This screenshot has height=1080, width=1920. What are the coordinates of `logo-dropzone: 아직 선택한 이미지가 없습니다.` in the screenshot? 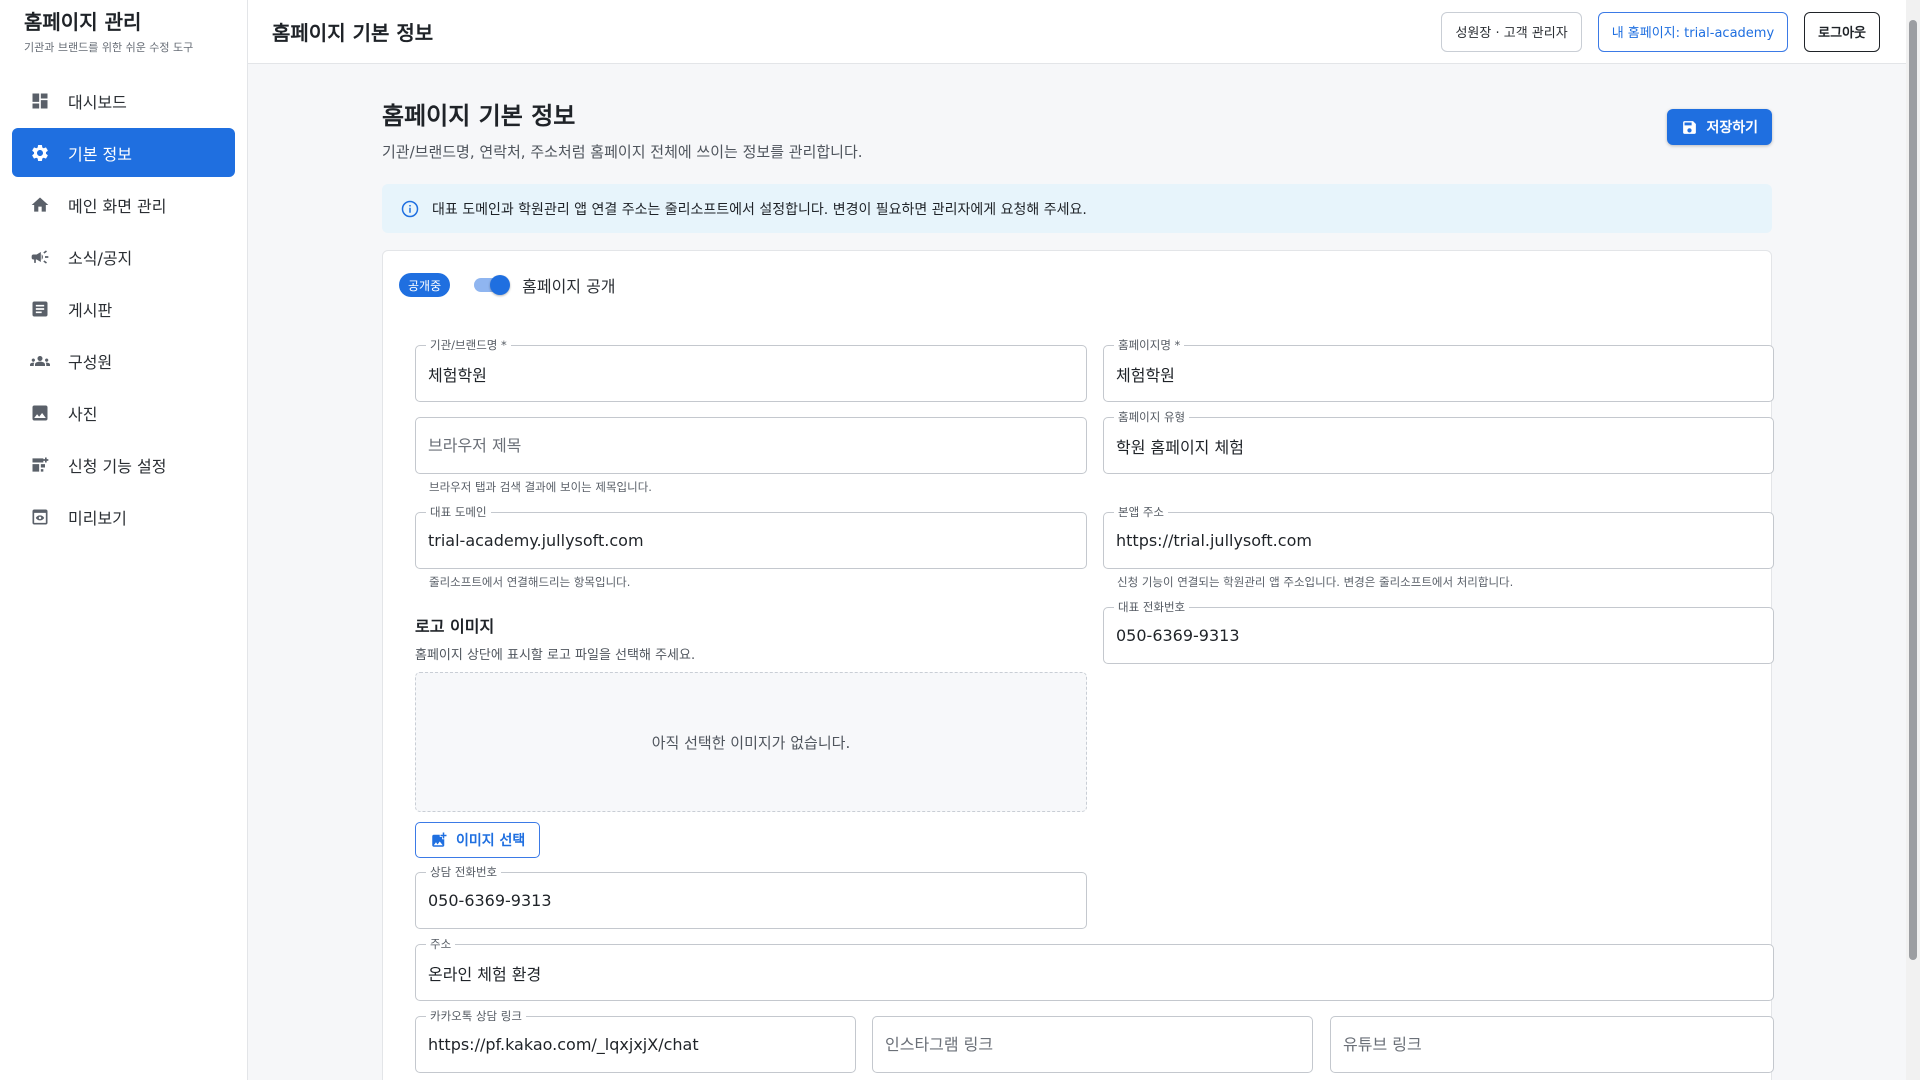 It's located at (751, 742).